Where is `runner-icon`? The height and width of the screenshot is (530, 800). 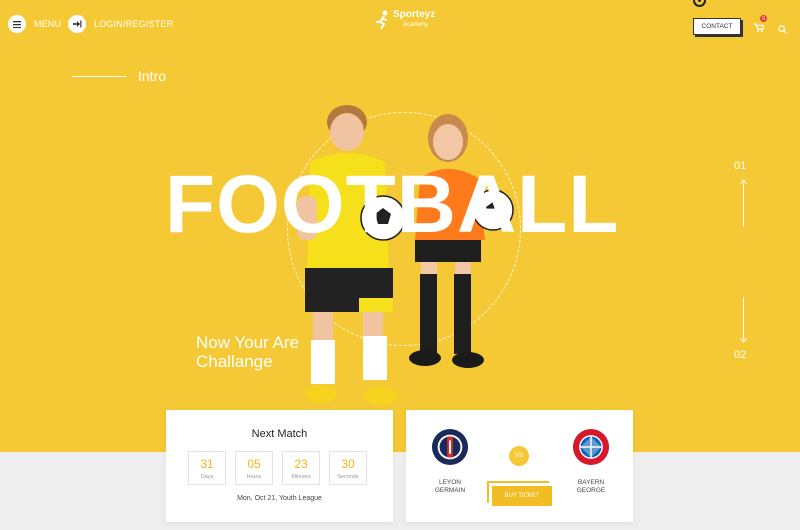 runner-icon is located at coordinates (382, 20).